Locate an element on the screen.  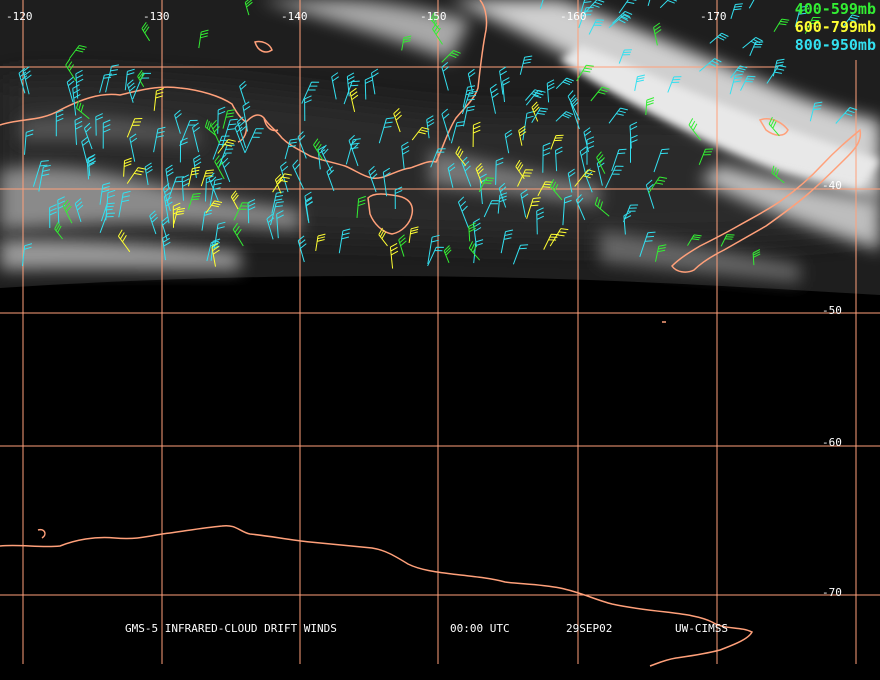
lon-label: -170 is located at coordinates (713, 16).